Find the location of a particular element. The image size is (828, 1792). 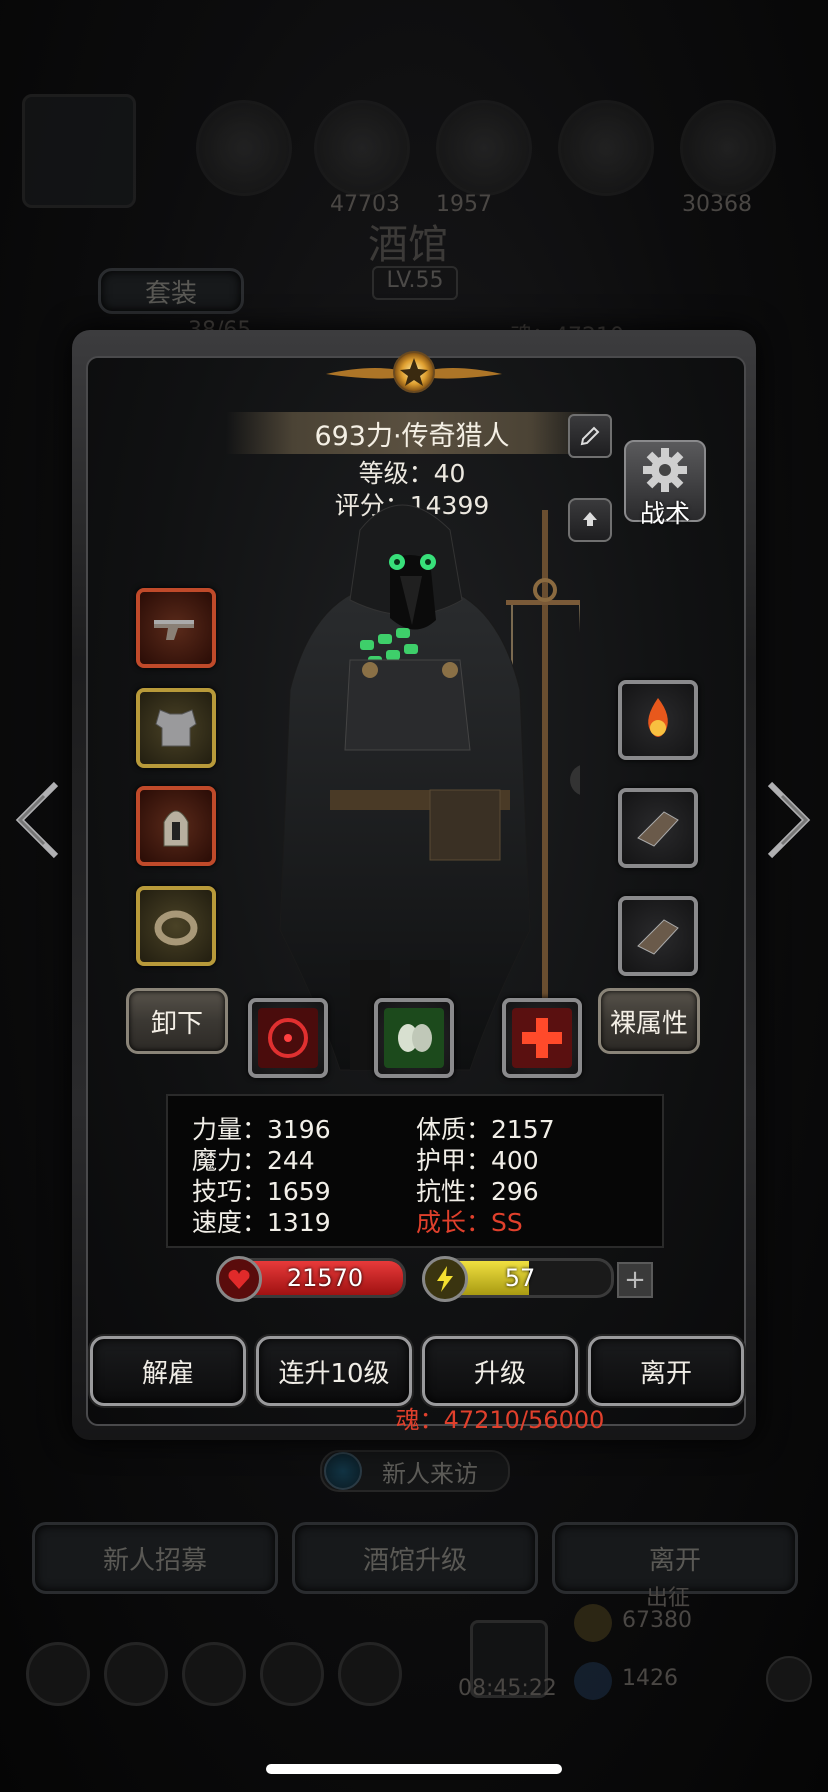

tactics-label: 战术 is located at coordinates (664, 513).